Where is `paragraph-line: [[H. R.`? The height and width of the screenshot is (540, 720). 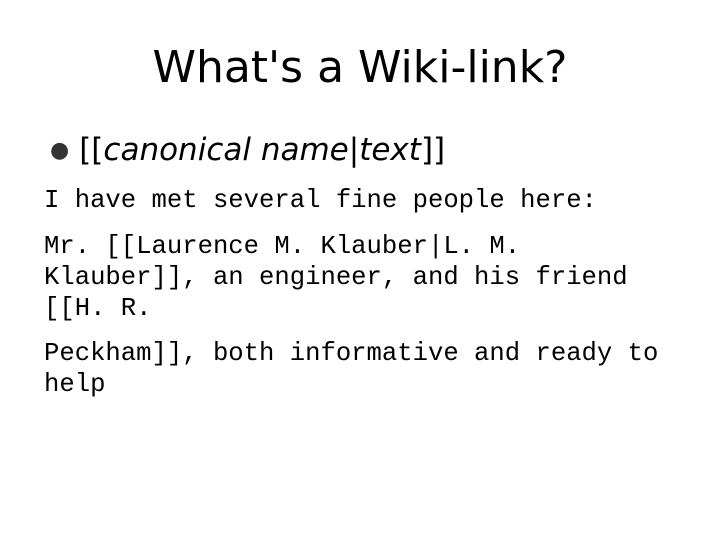 paragraph-line: [[H. R. is located at coordinates (98, 308).